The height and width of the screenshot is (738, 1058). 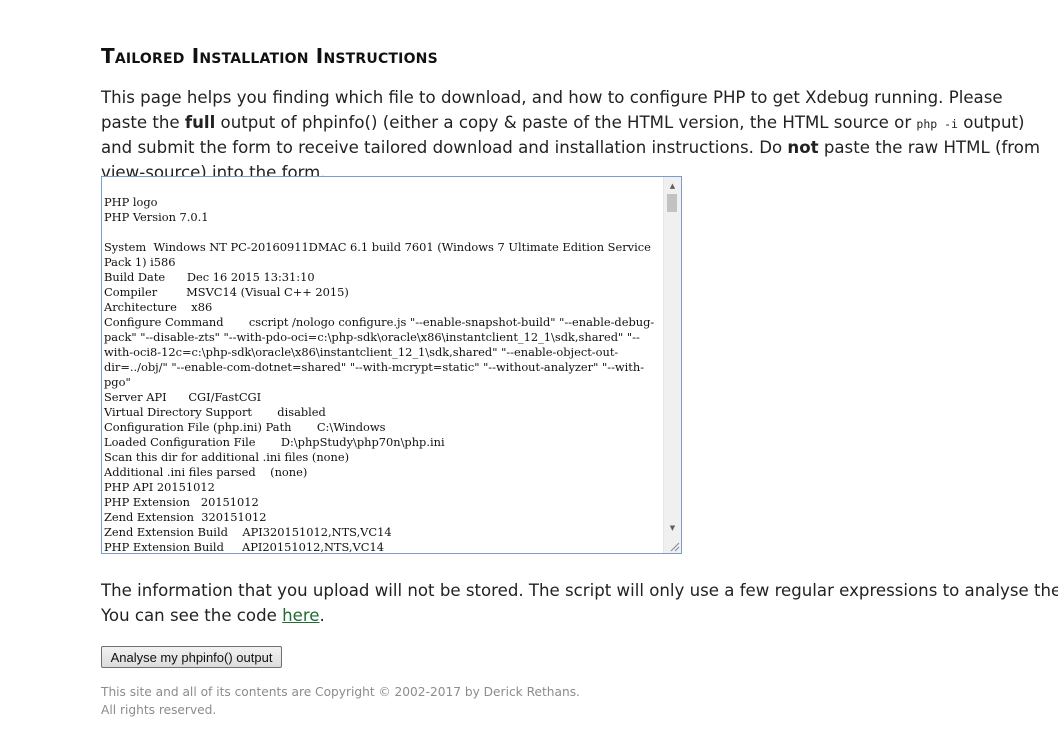 What do you see at coordinates (674, 546) in the screenshot?
I see `resize-grip-icon` at bounding box center [674, 546].